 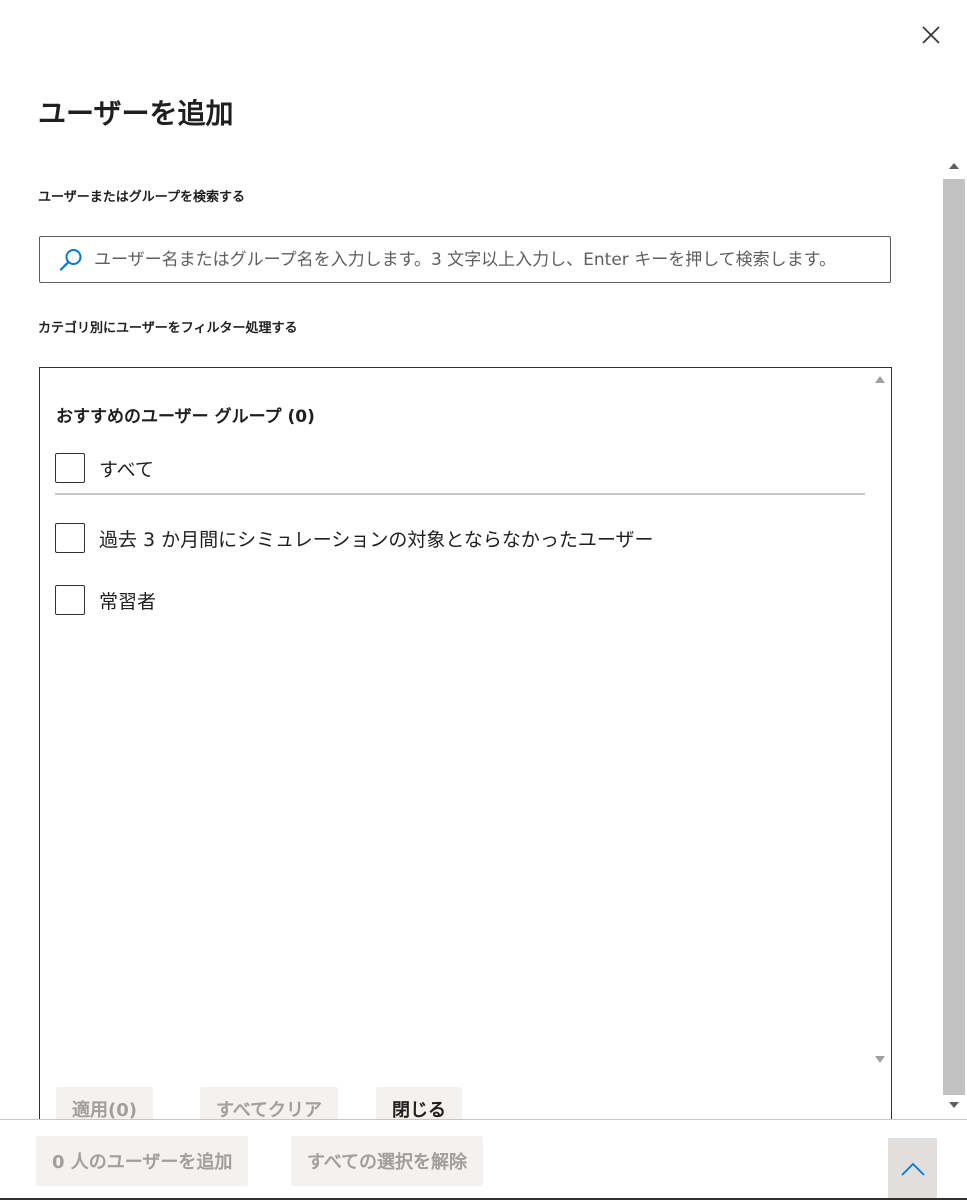 I want to click on scroll-up-icon, so click(x=954, y=166).